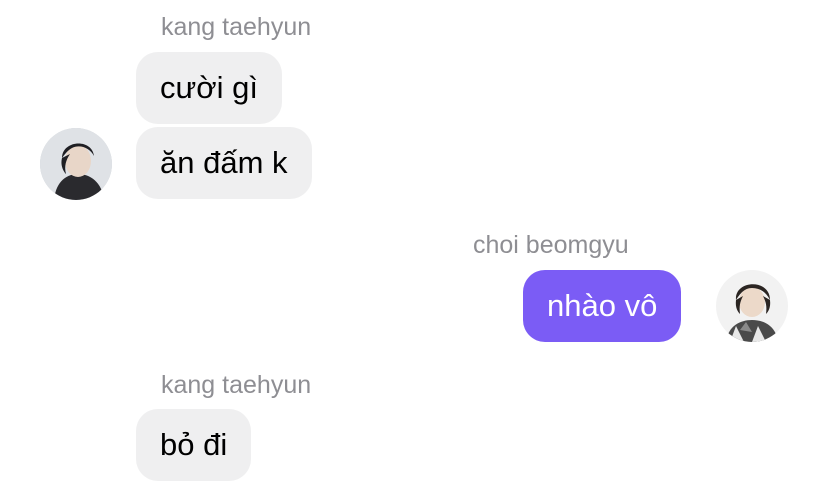 The width and height of the screenshot is (828, 485). What do you see at coordinates (551, 245) in the screenshot?
I see `sender-name-beomgyu: choi beomgyu` at bounding box center [551, 245].